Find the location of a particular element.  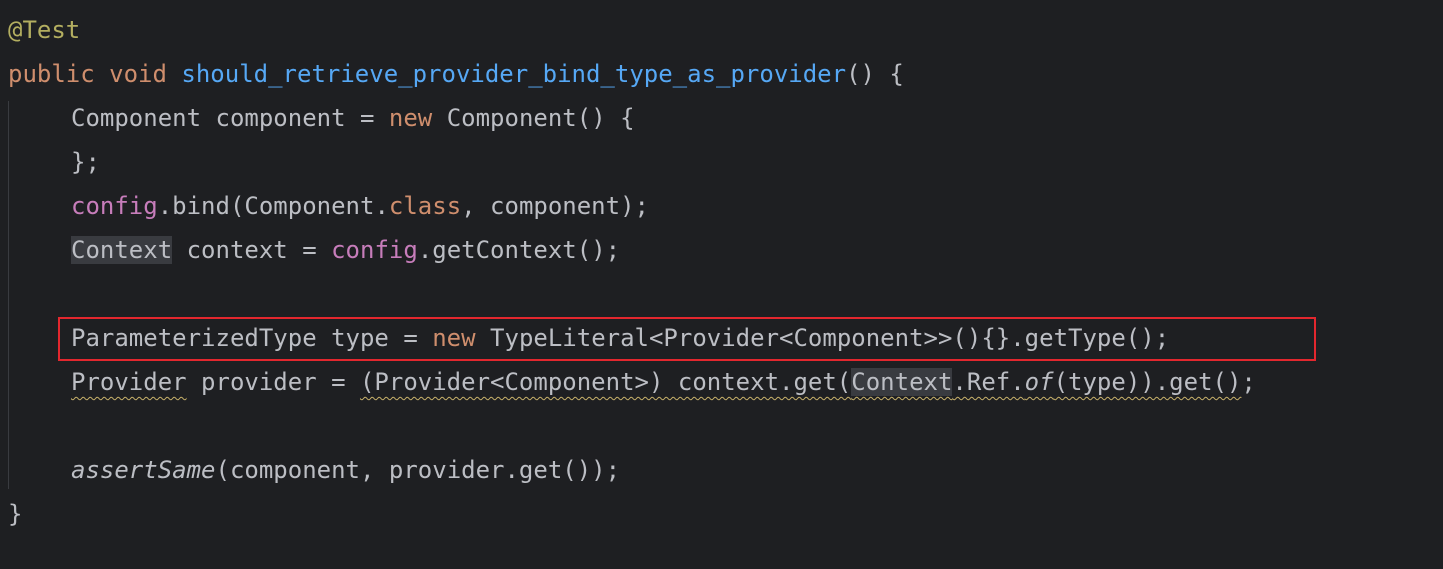

code-text: }; is located at coordinates (85, 162).